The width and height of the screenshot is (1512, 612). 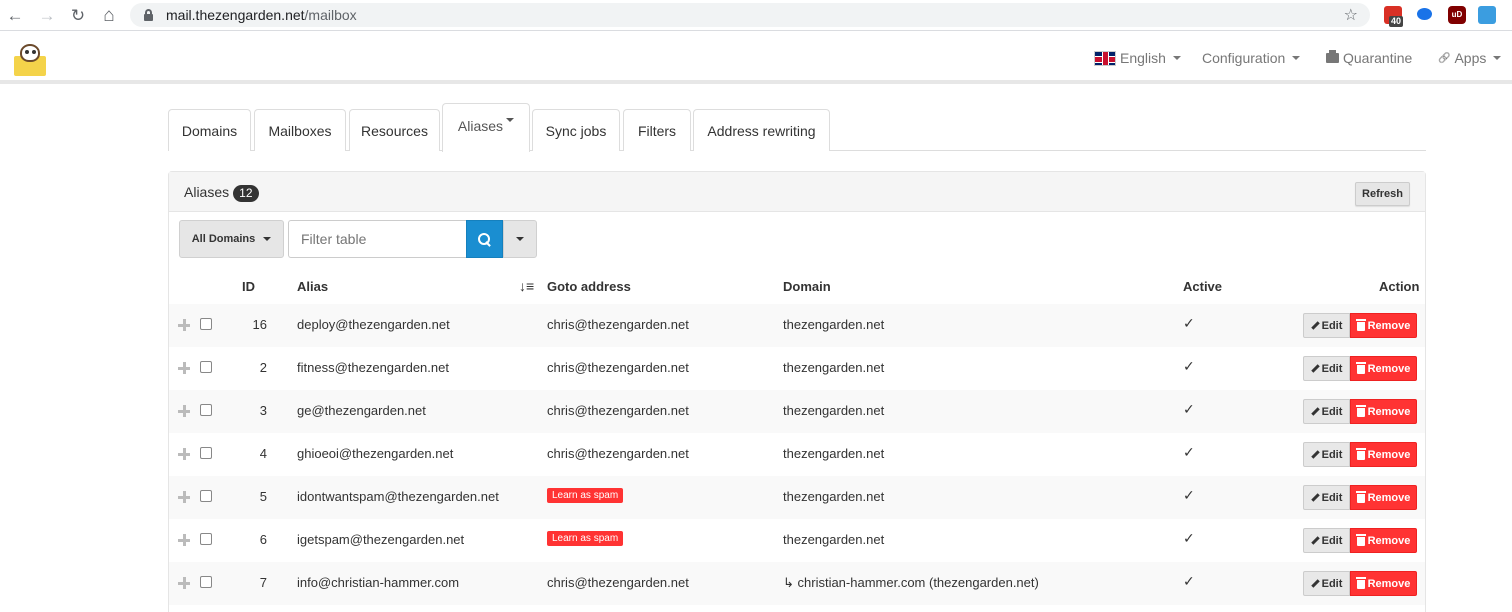 I want to click on tab-filters: Filters, so click(x=657, y=130).